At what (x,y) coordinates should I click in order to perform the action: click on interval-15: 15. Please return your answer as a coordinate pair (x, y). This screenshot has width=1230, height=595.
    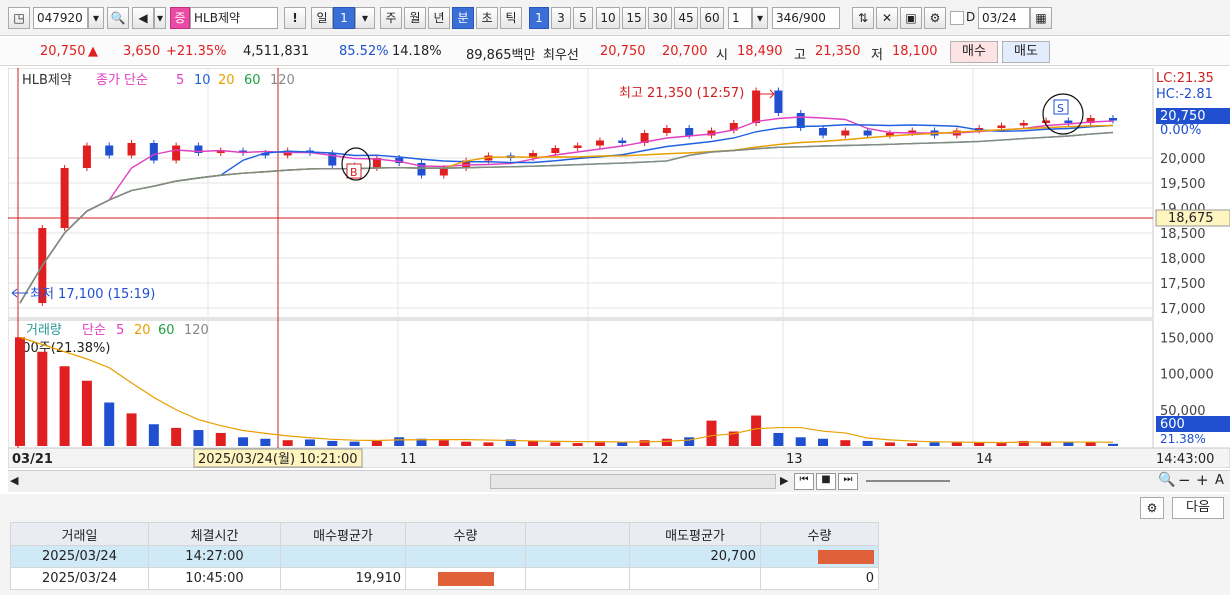
    Looking at the image, I should click on (634, 18).